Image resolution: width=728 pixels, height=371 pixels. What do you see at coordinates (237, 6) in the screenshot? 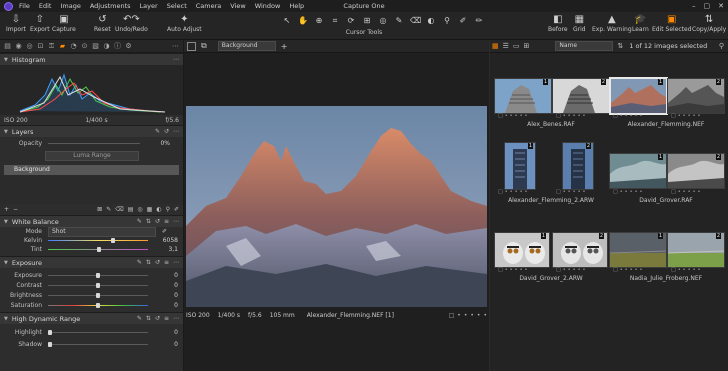
I see `menu-view: View` at bounding box center [237, 6].